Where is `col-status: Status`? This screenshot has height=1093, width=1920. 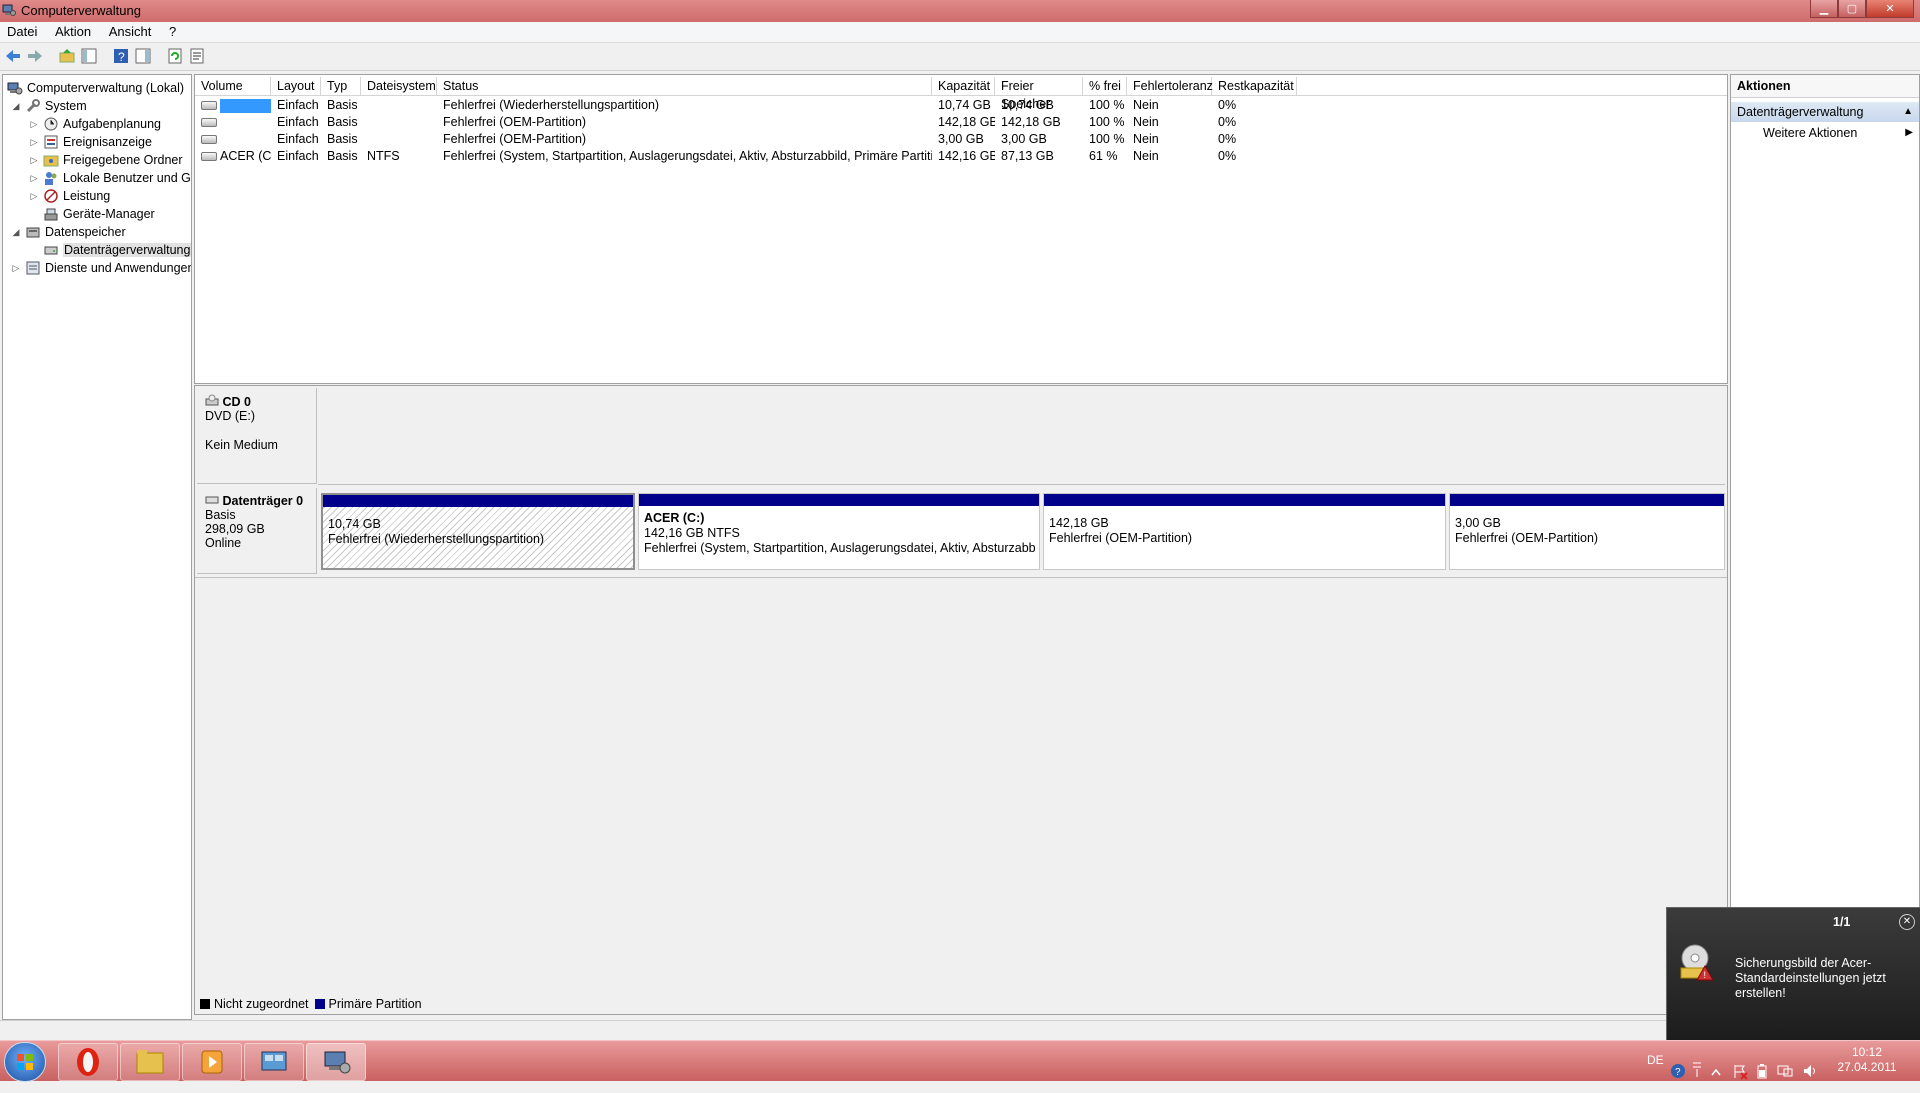 col-status: Status is located at coordinates (684, 86).